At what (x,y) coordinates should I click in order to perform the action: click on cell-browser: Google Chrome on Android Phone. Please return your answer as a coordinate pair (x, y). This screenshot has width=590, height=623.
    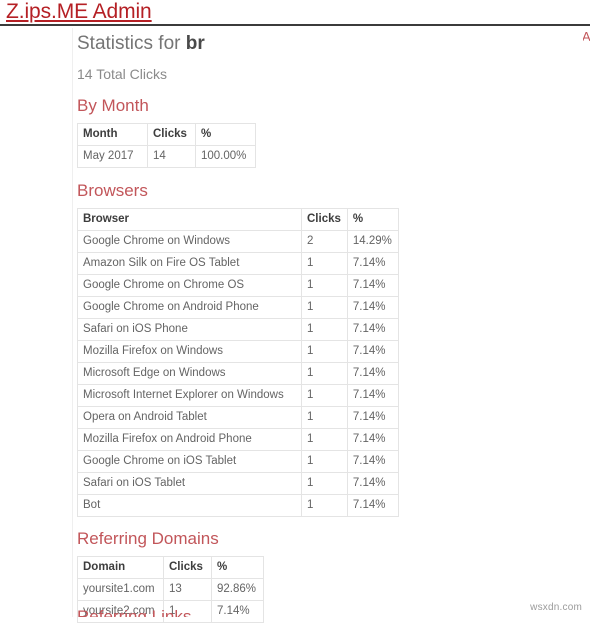
    Looking at the image, I should click on (189, 307).